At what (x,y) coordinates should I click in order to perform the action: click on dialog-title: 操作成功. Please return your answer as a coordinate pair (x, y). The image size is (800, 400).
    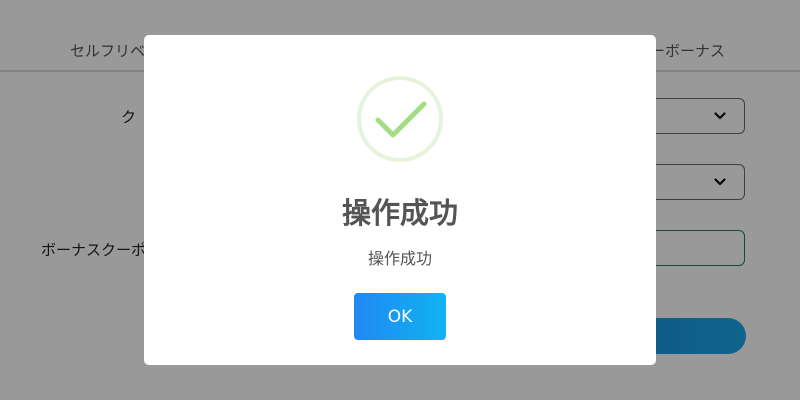
    Looking at the image, I should click on (399, 213).